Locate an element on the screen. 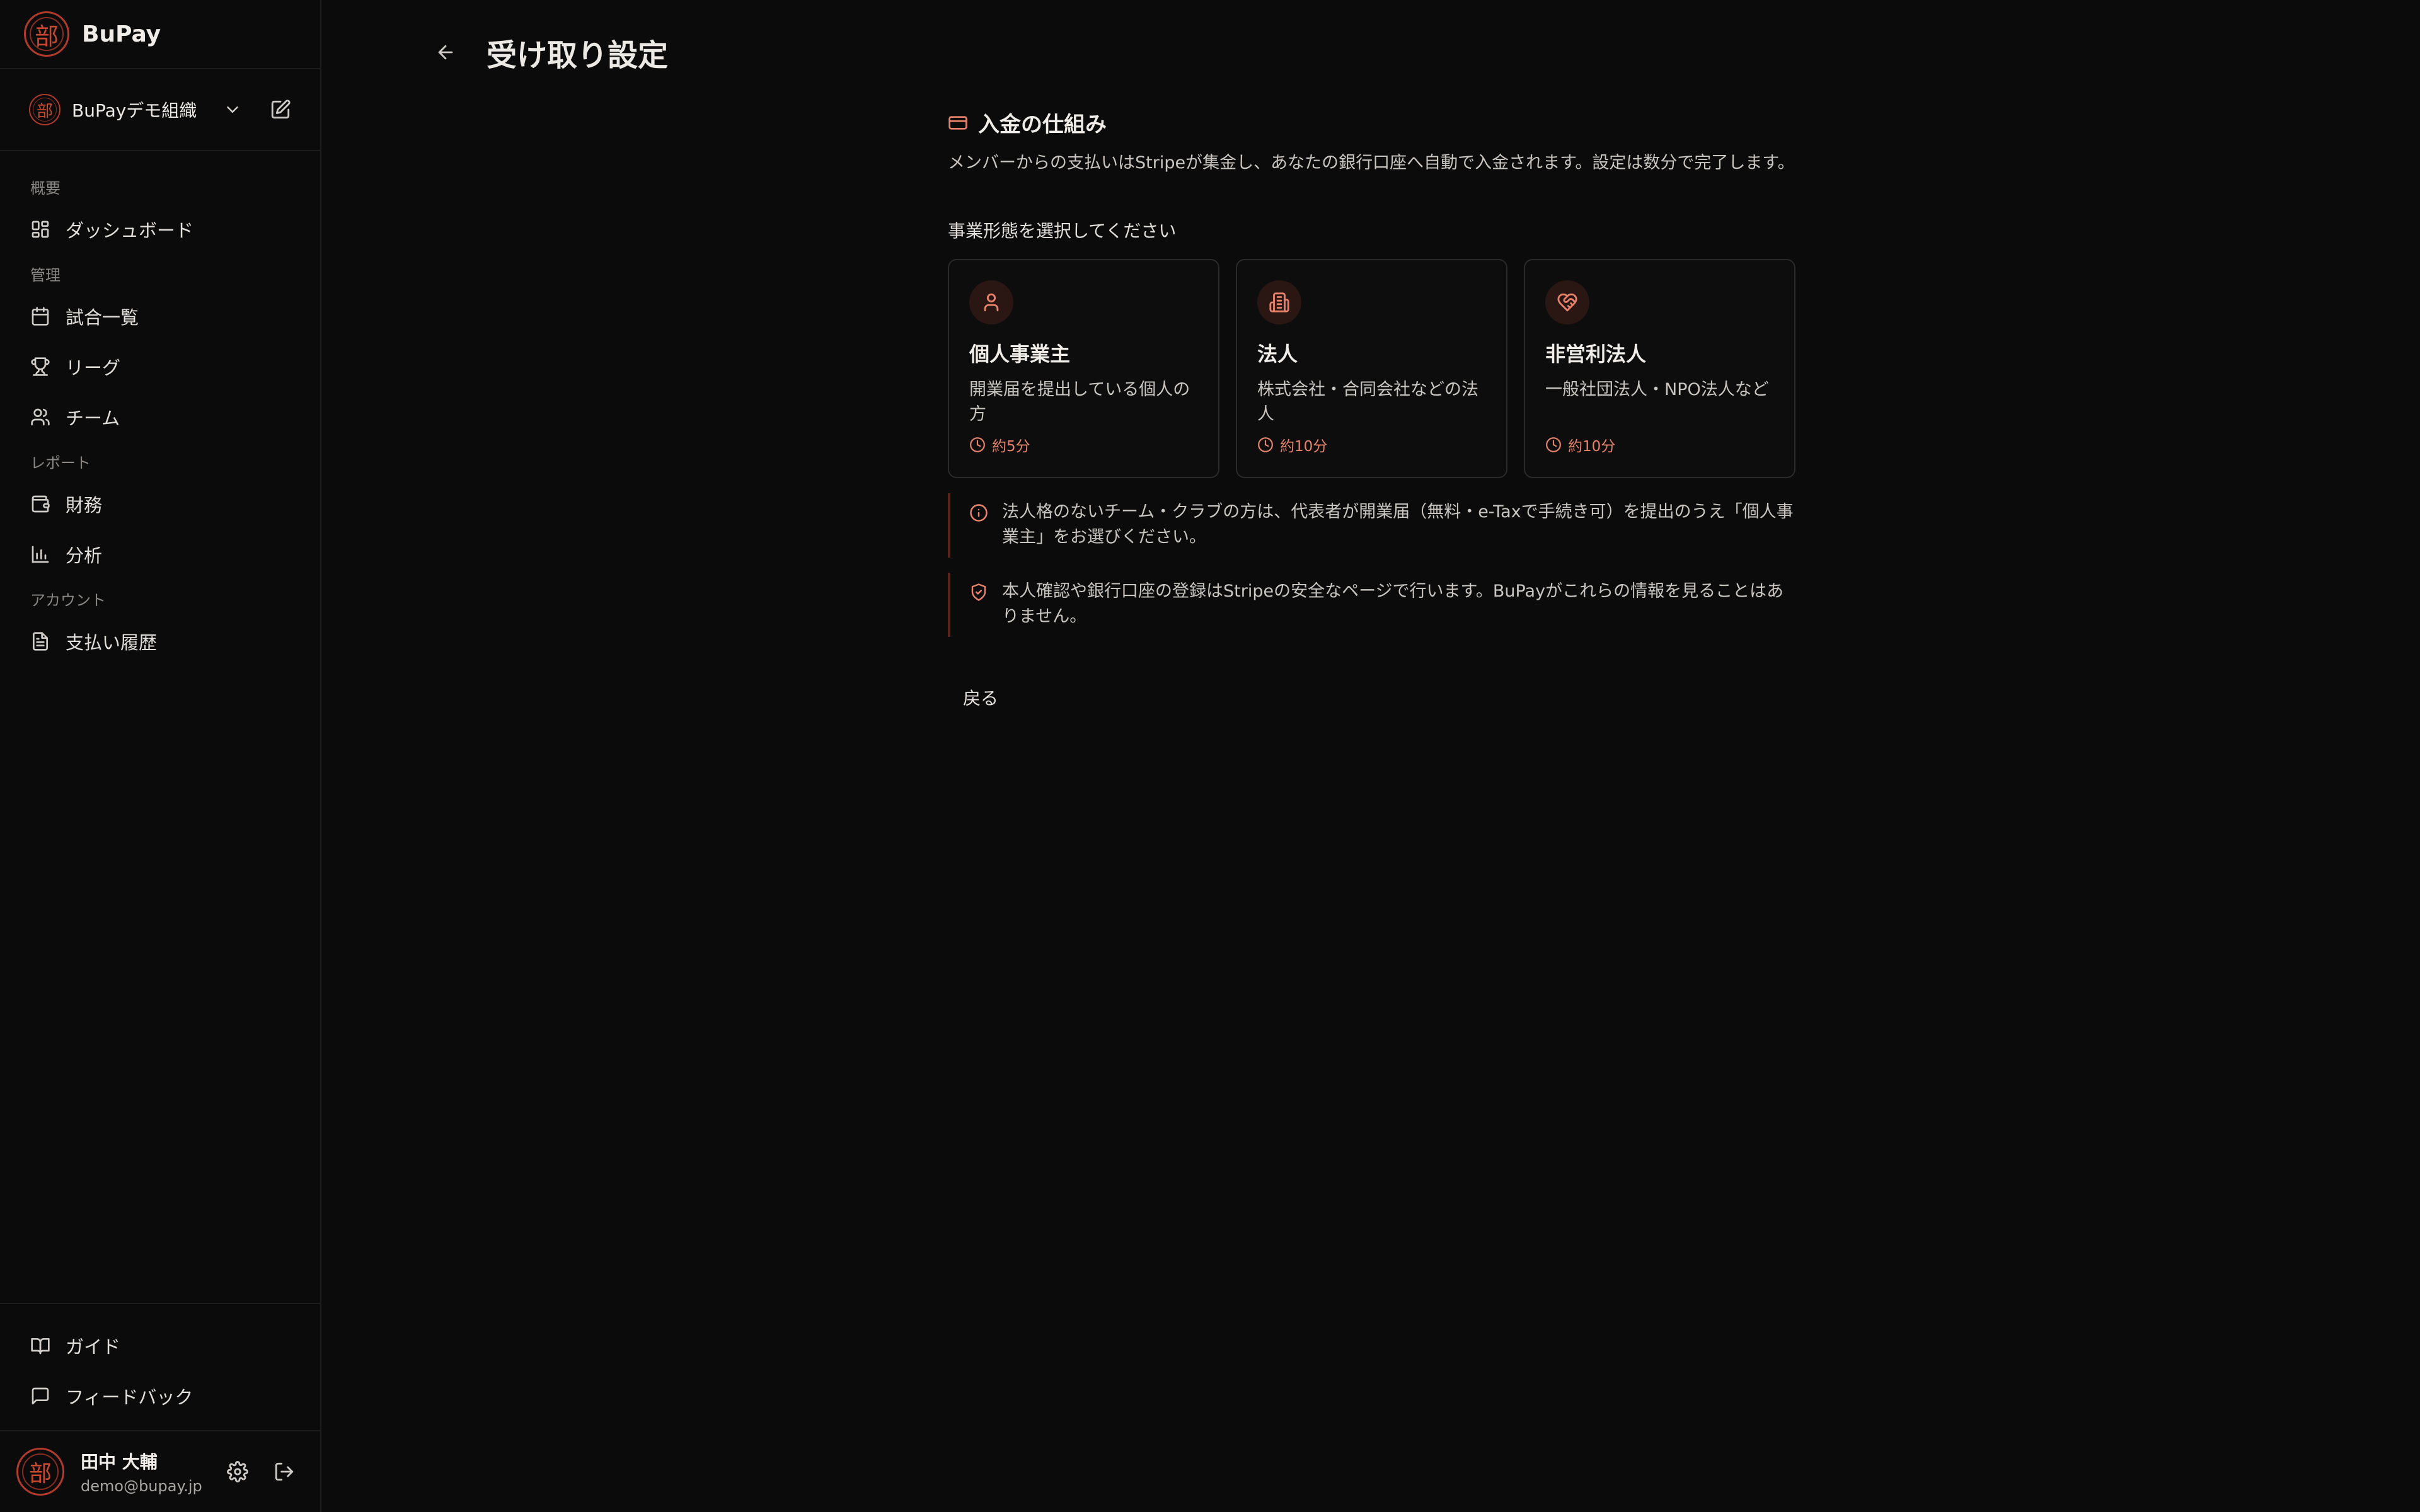 Image resolution: width=2420 pixels, height=1512 pixels. brand: 部 BuPay is located at coordinates (160, 34).